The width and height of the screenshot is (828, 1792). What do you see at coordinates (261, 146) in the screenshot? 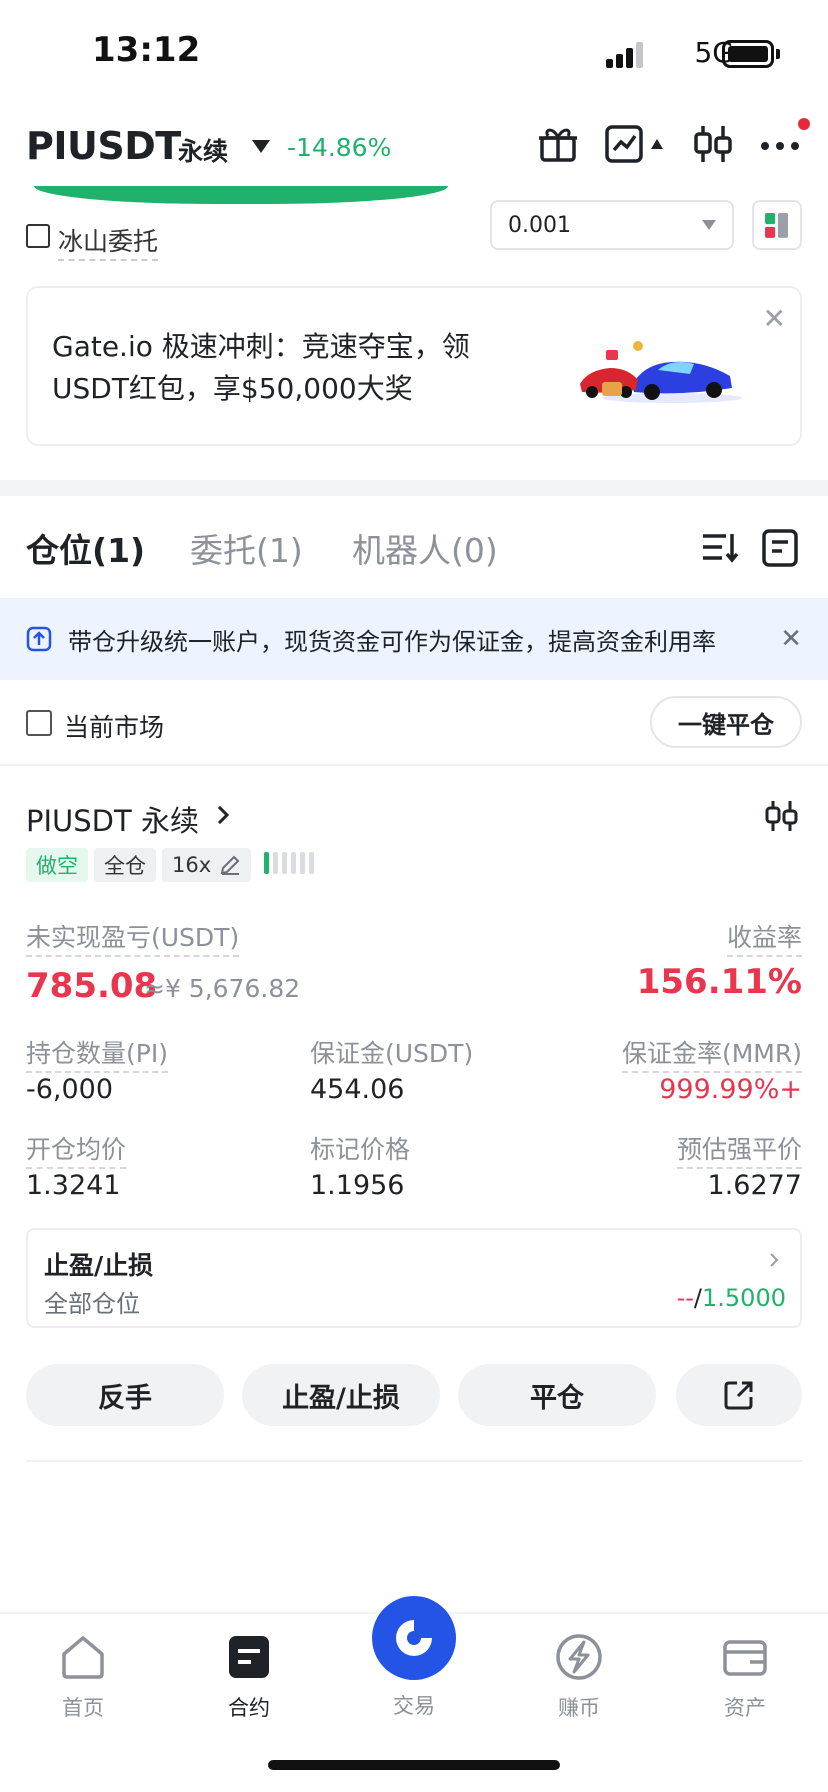
I see `pair-dropdown-icon` at bounding box center [261, 146].